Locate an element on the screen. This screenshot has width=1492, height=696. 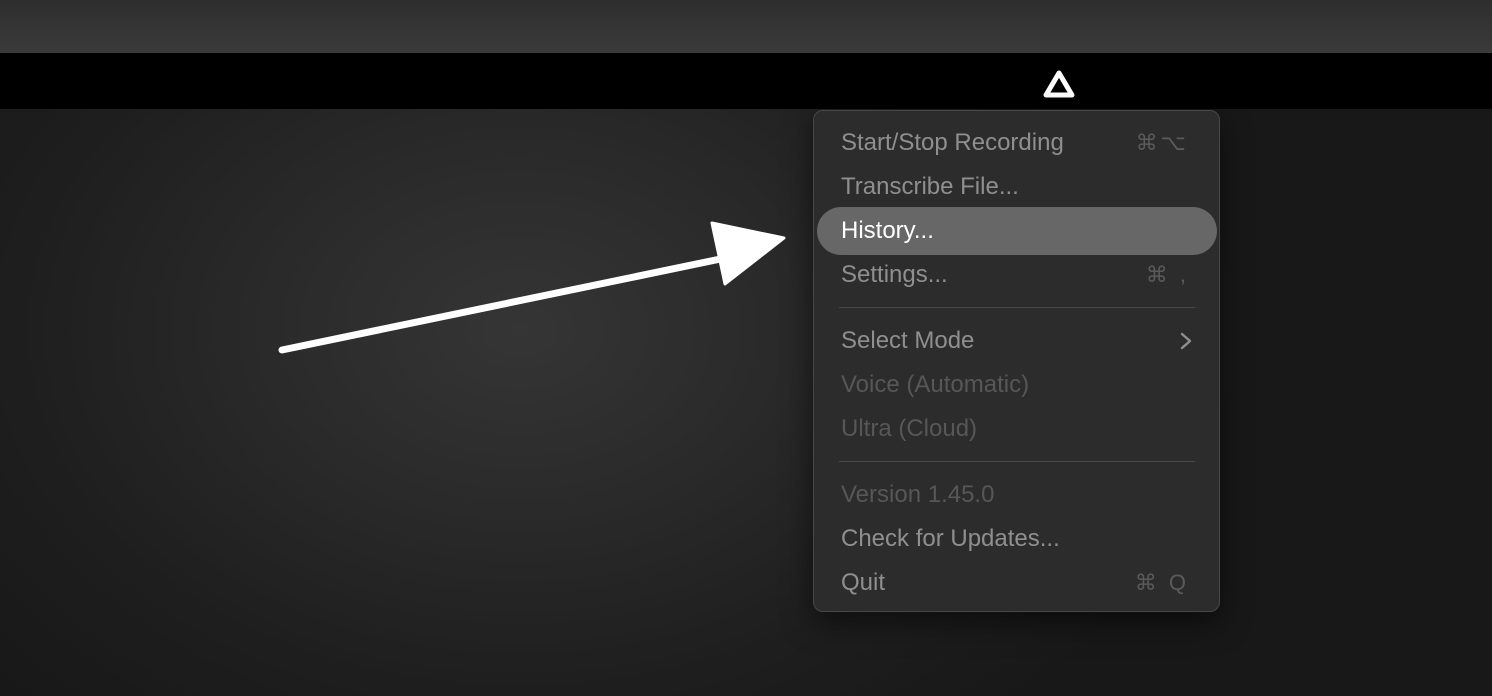
menu-item-shortcut: ⌘ Q is located at coordinates (1161, 582).